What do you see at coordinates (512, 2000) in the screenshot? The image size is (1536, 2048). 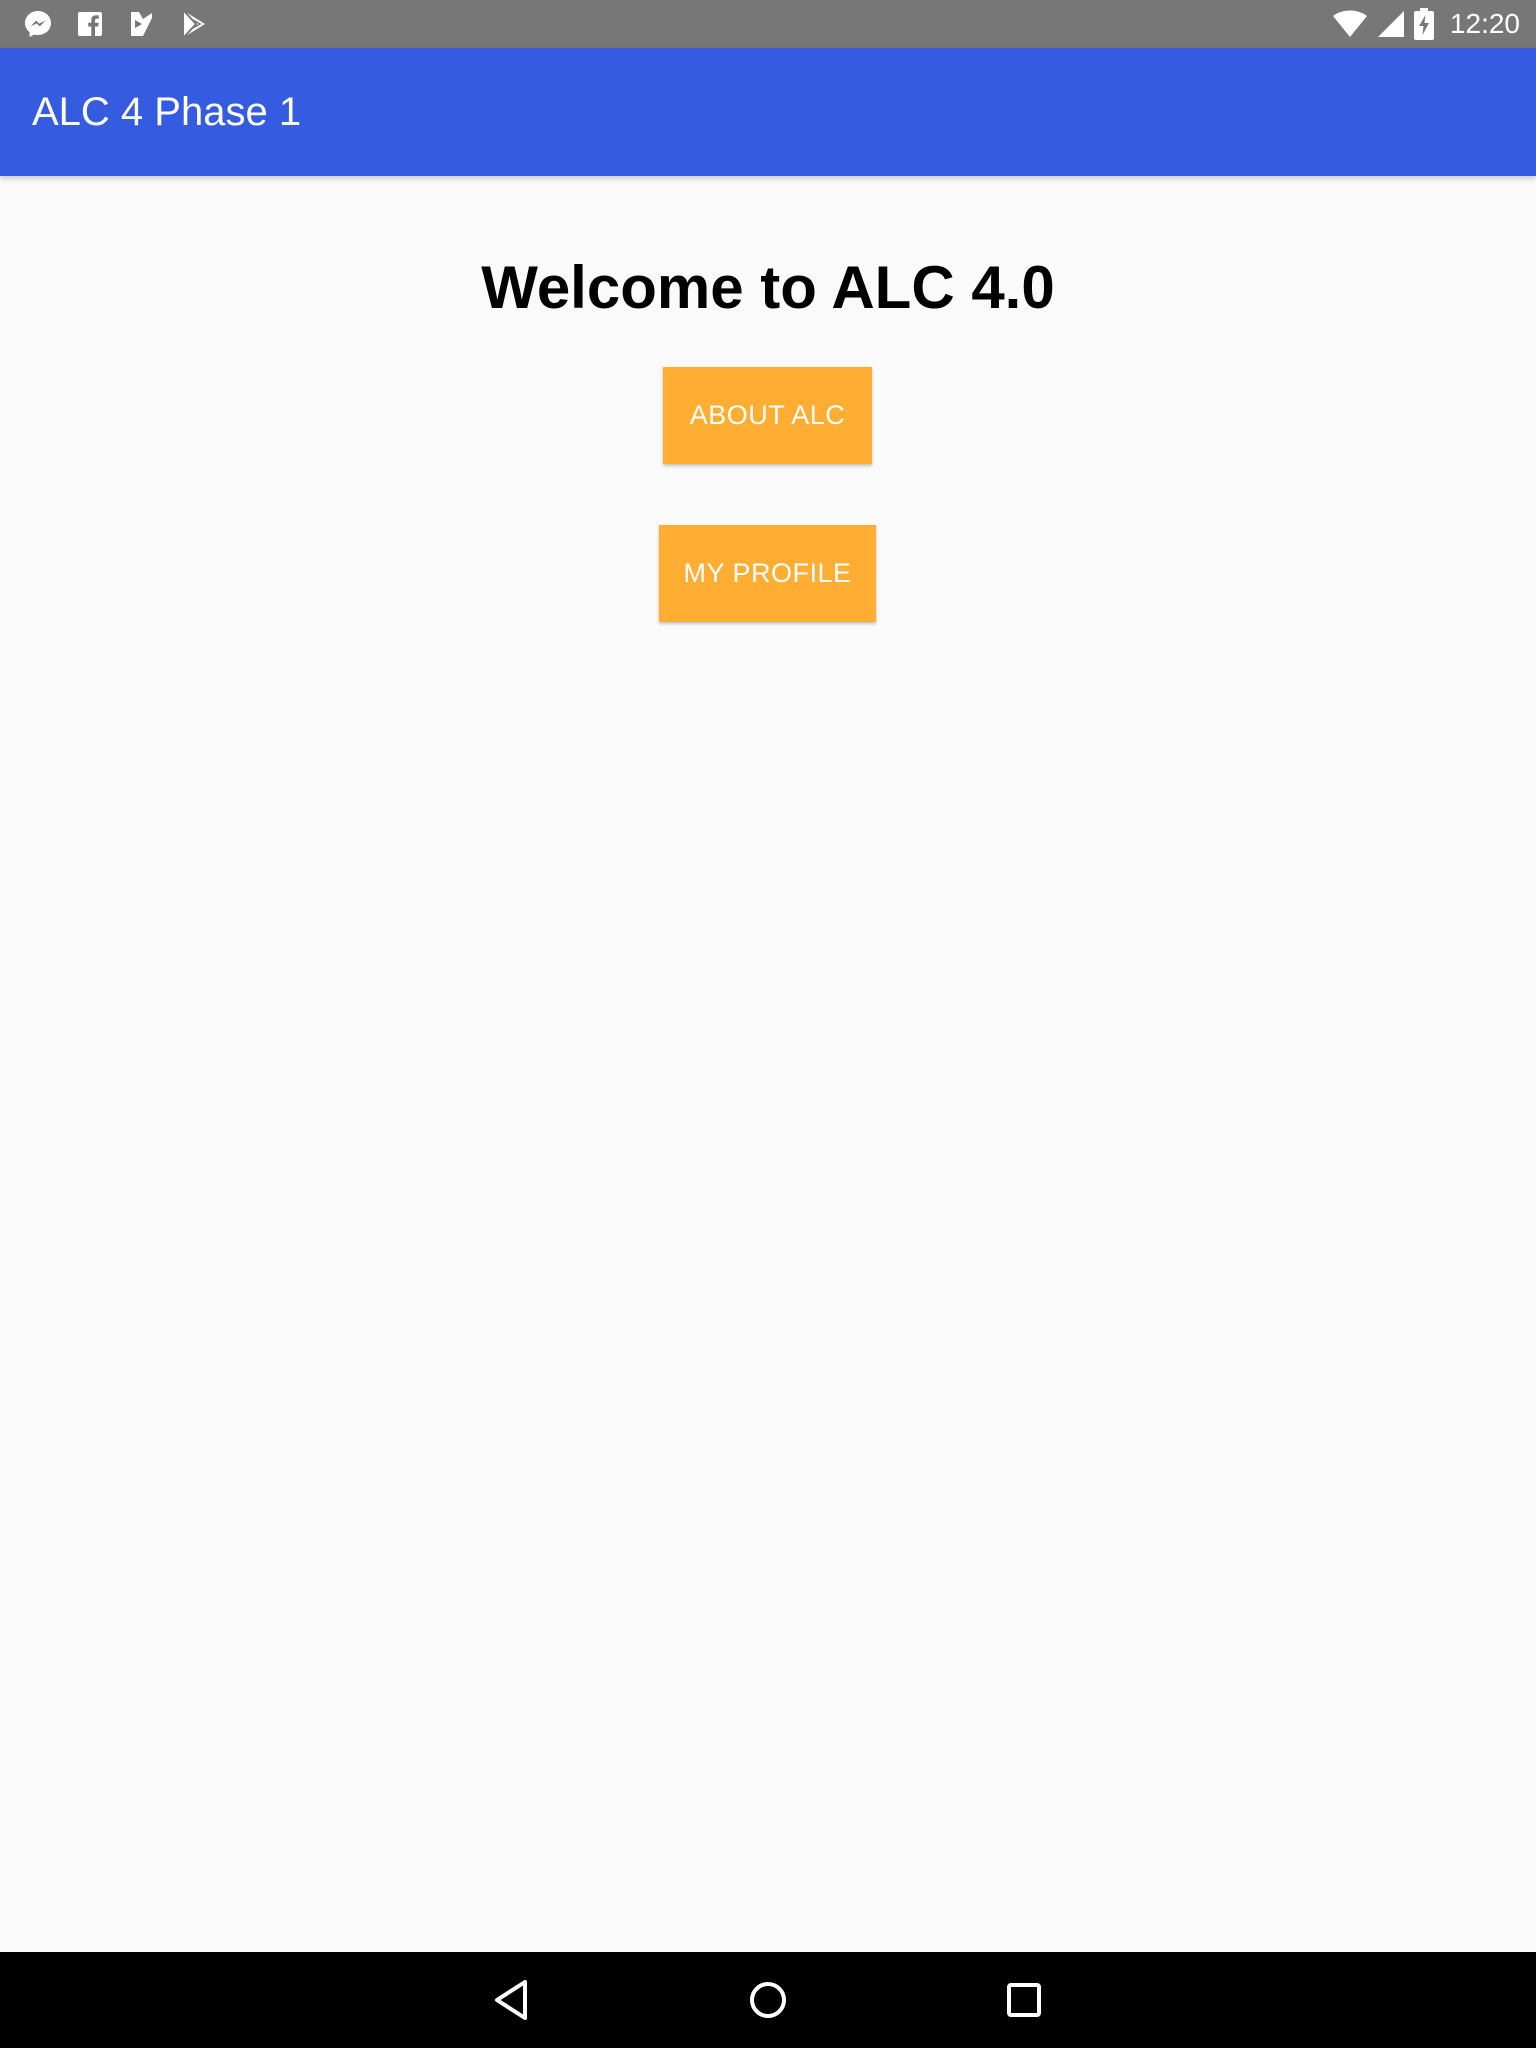 I see `back-icon` at bounding box center [512, 2000].